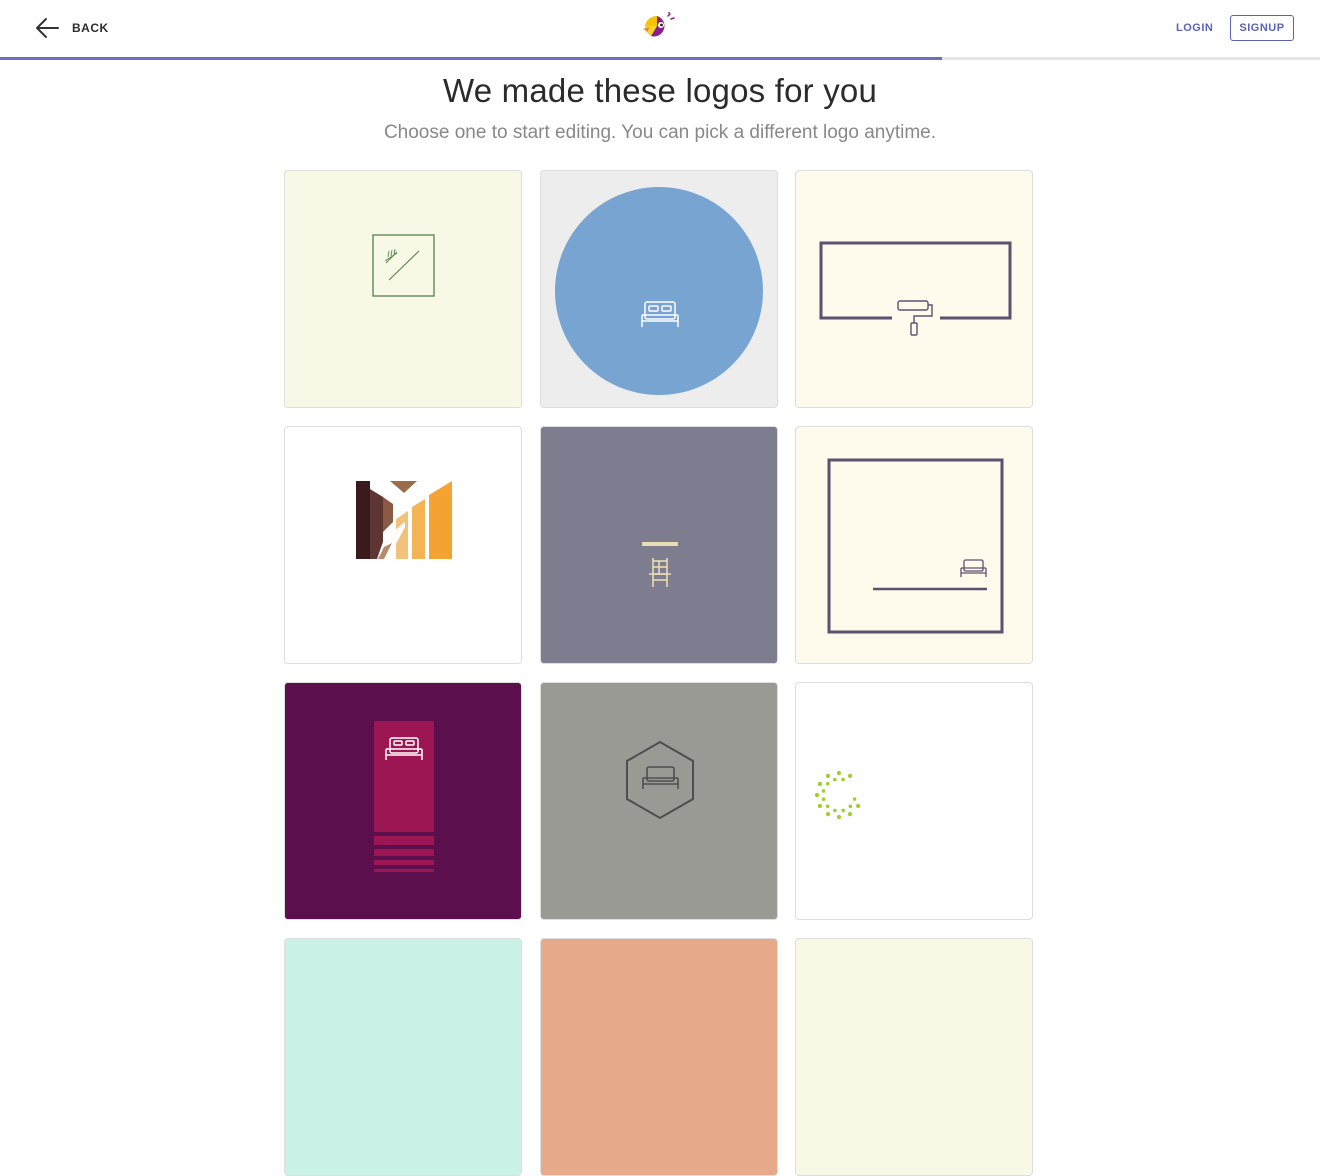 The width and height of the screenshot is (1320, 1176). I want to click on bed-banner-icon, so click(403, 801).